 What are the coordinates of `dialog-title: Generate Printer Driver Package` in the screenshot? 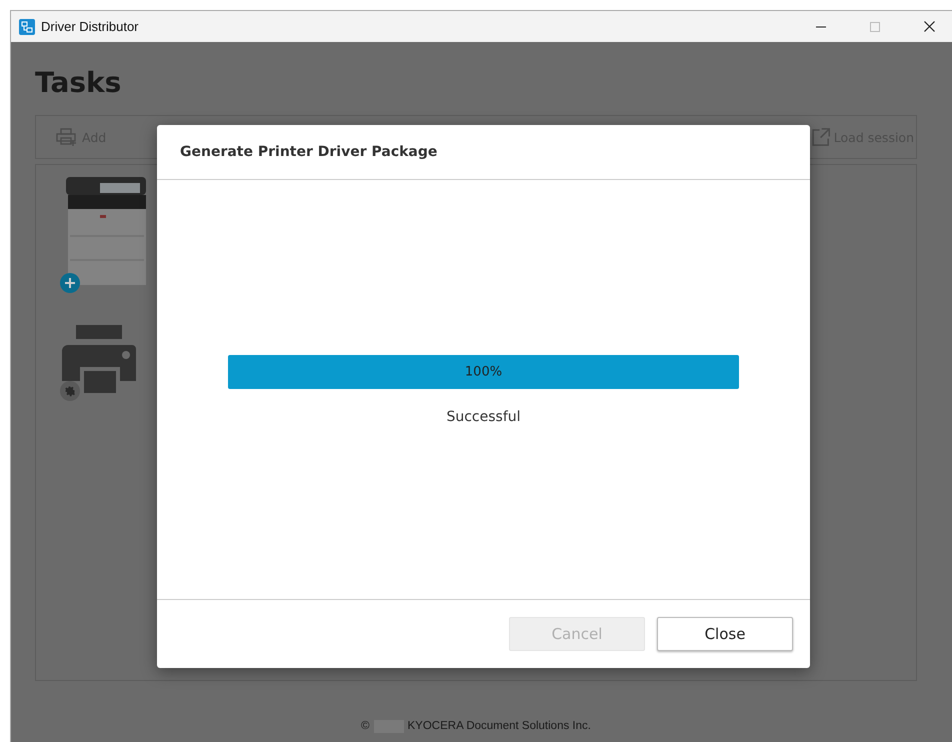 It's located at (309, 152).